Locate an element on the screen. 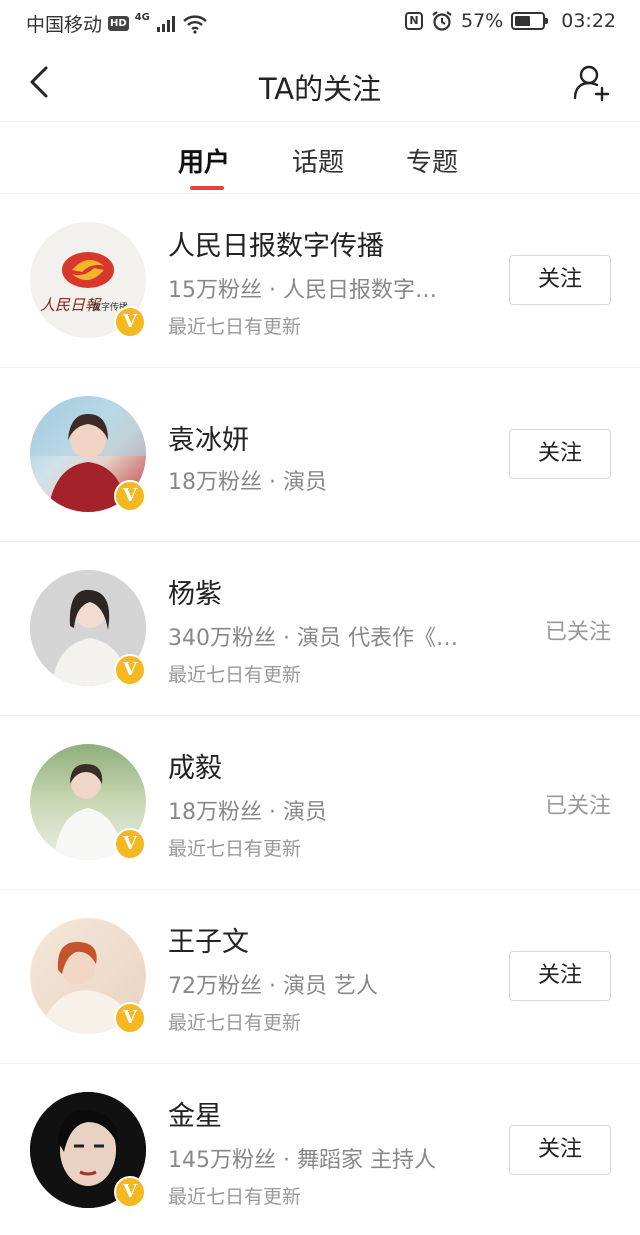  network-type: 4G is located at coordinates (142, 17).